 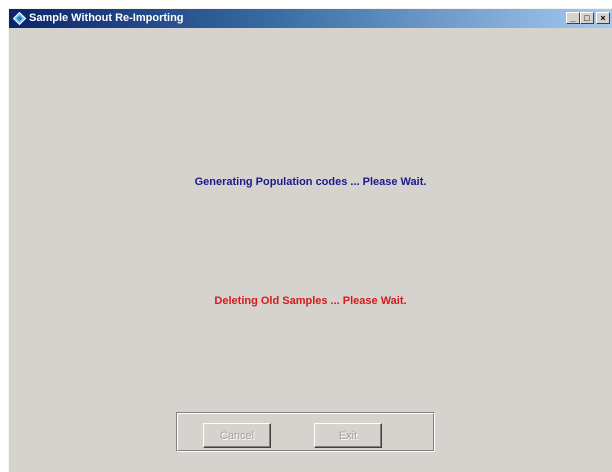 I want to click on maximize-button: □, so click(x=587, y=18).